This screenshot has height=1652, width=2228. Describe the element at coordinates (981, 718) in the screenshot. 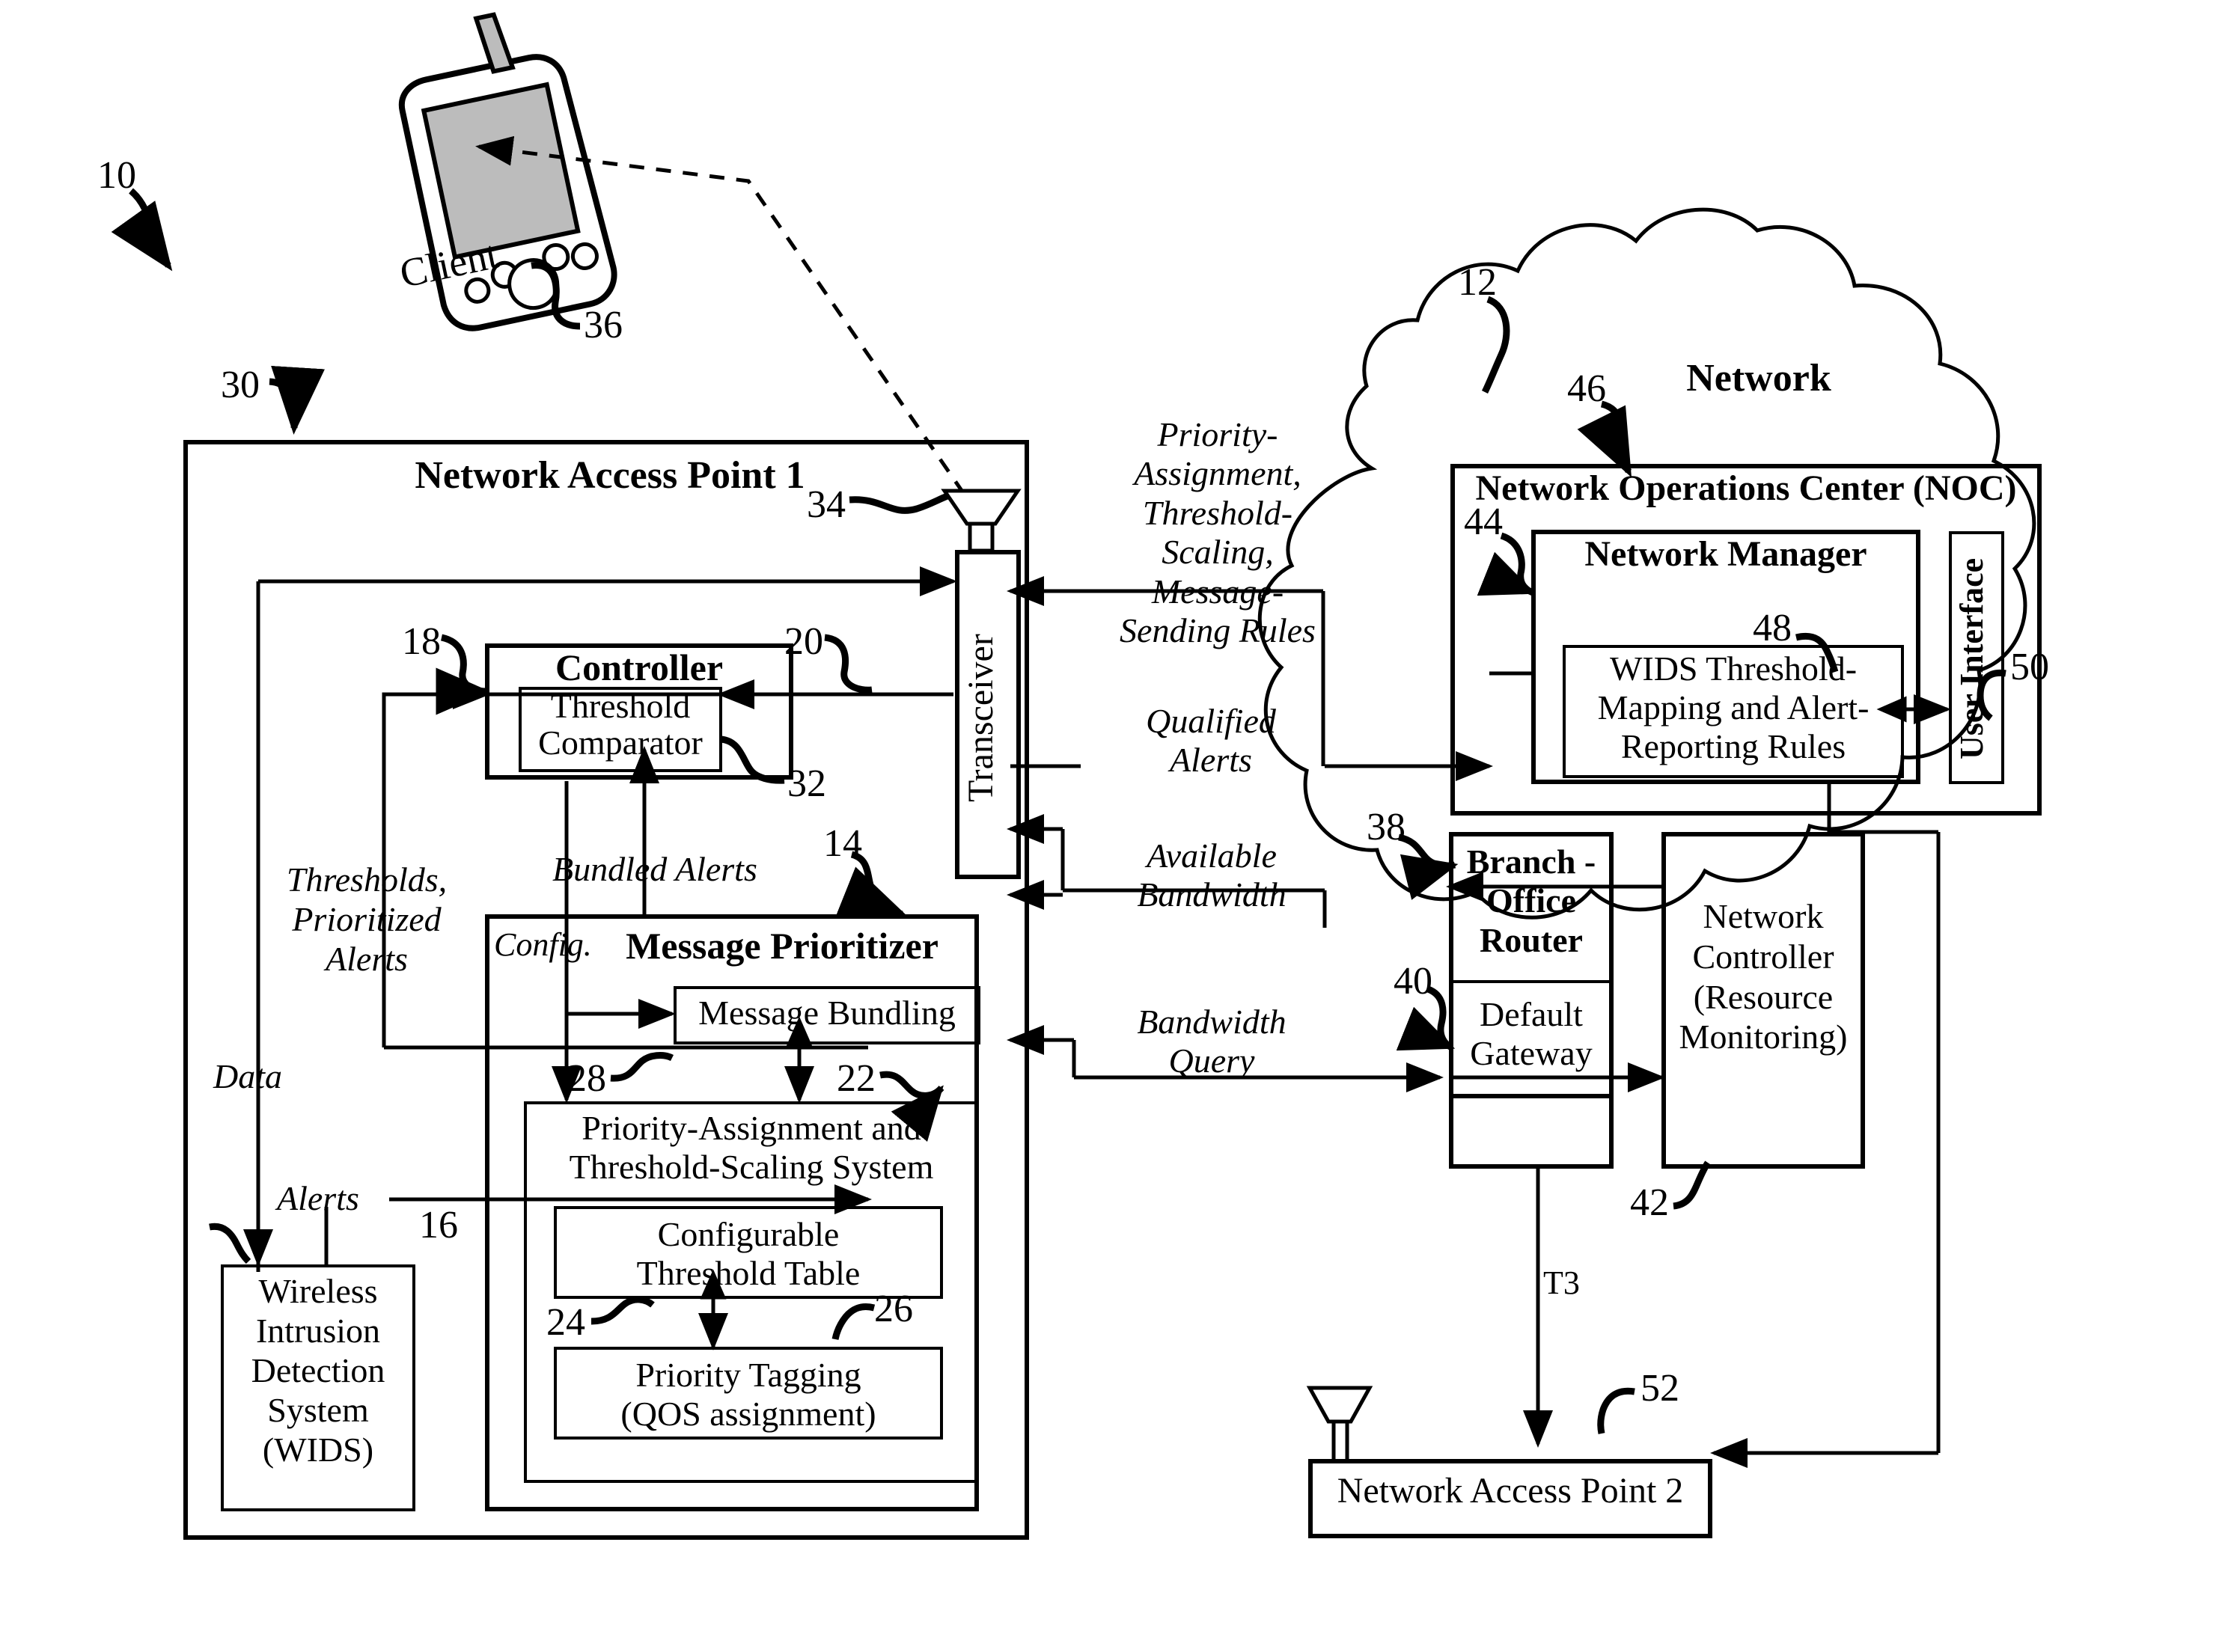

I see `transceiver-label: Transceiver` at that location.